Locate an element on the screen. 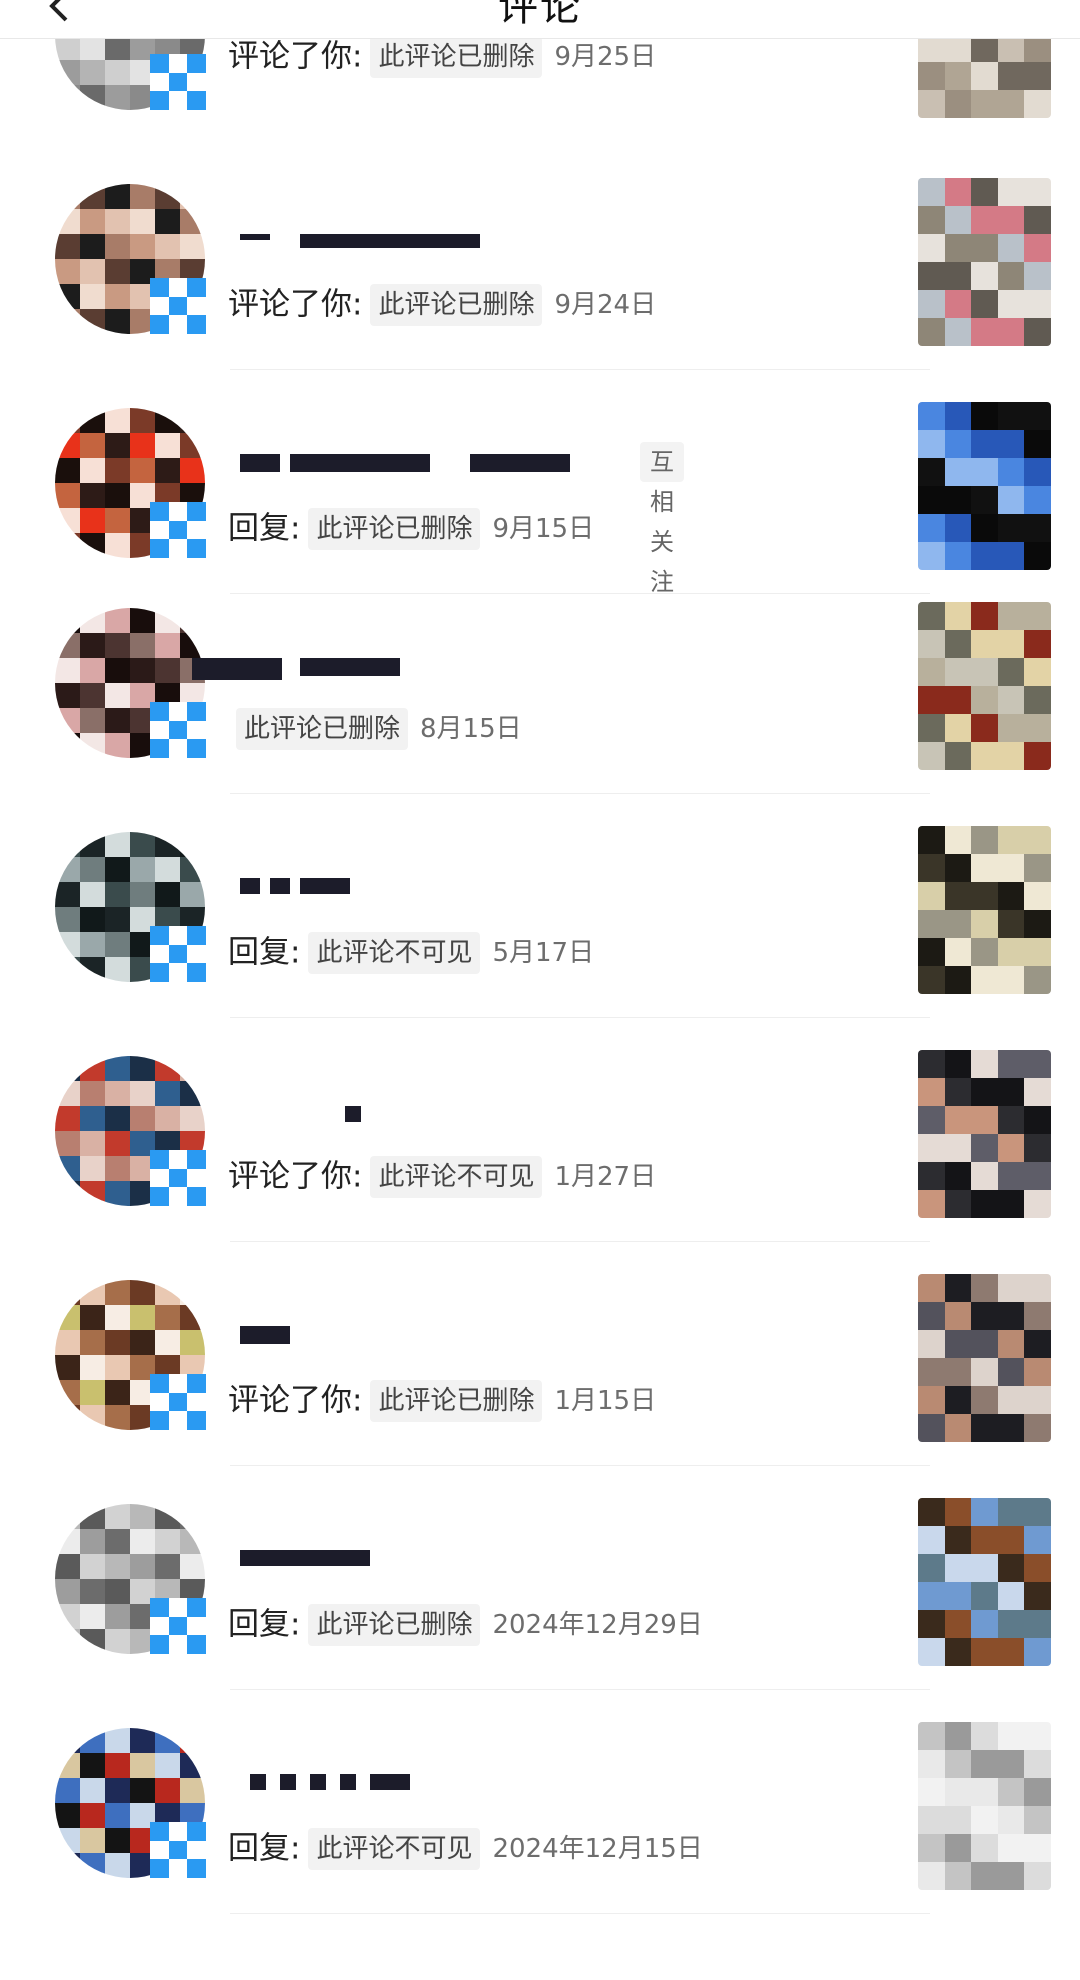 This screenshot has height=1980, width=1080. notification-text: 回复: 此评论不可见 5月17日 is located at coordinates (411, 952).